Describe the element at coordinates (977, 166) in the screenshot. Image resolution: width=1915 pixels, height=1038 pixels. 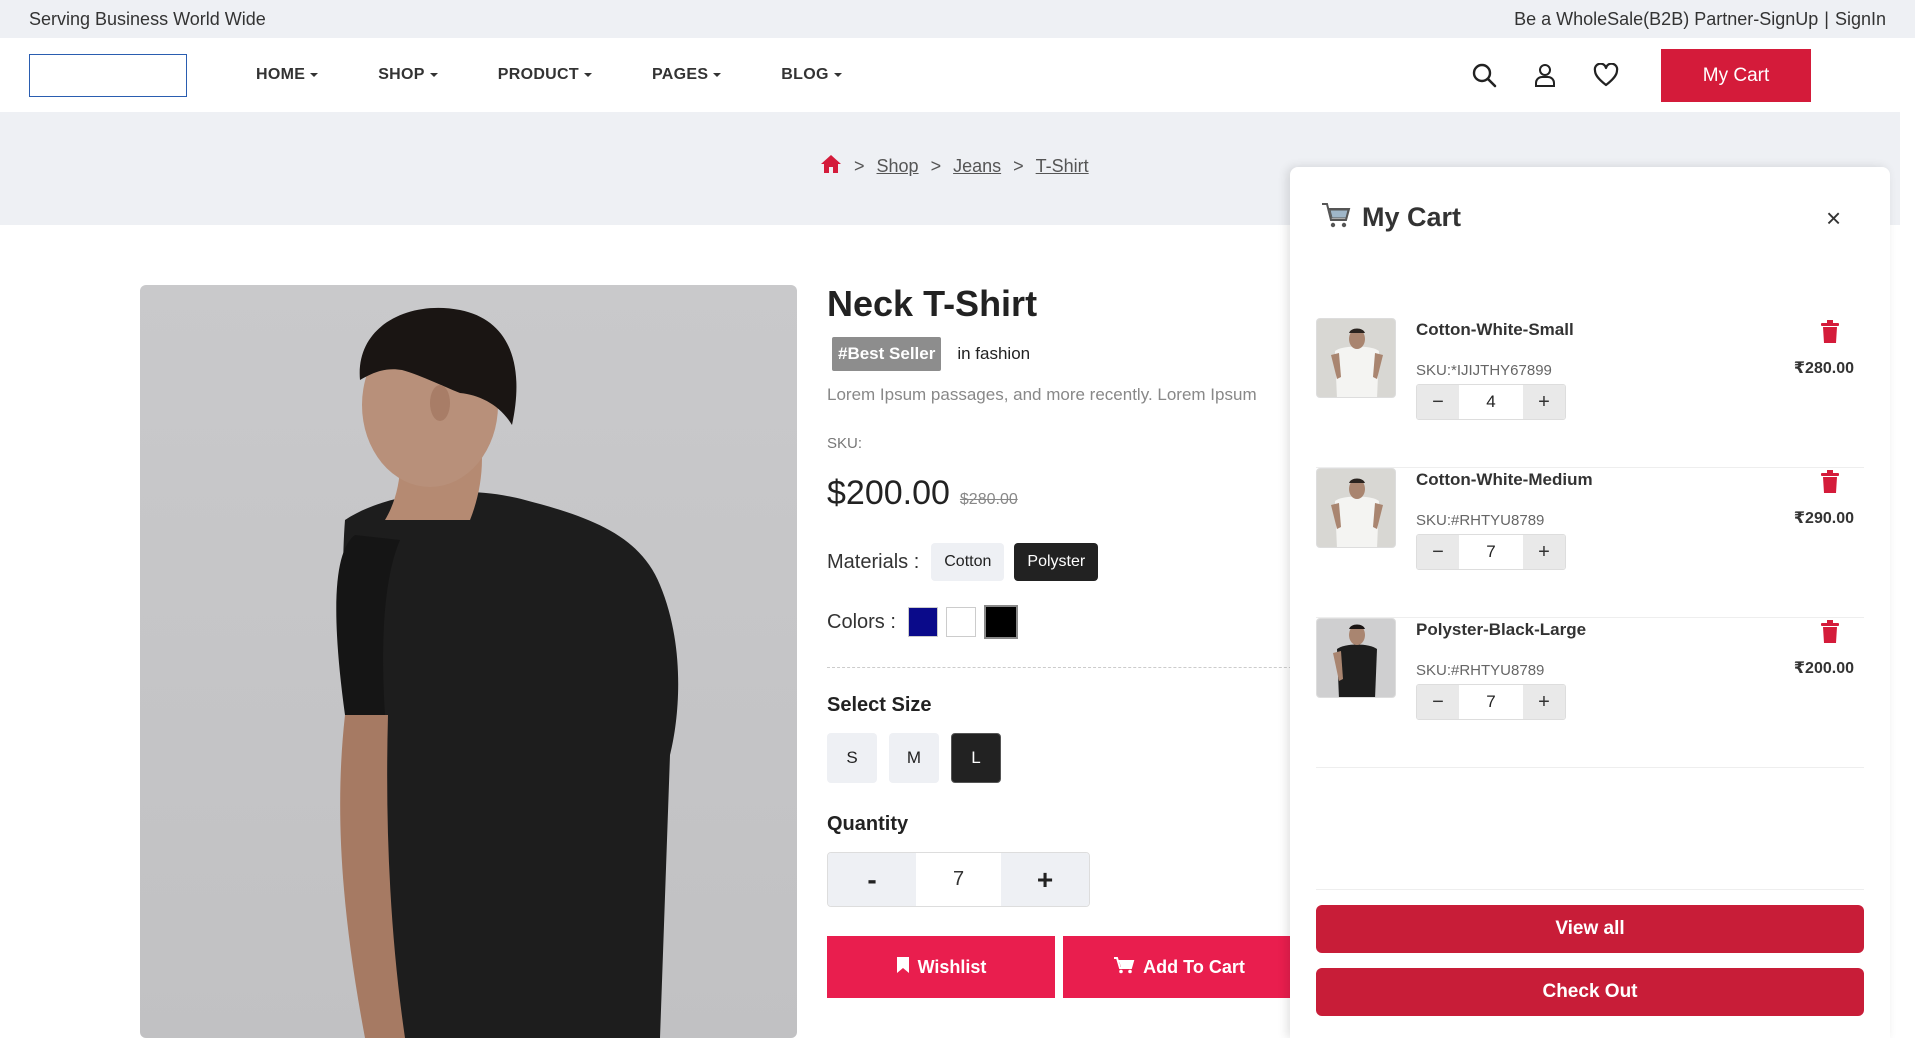
I see `breadcrumb-jeans: Jeans` at that location.